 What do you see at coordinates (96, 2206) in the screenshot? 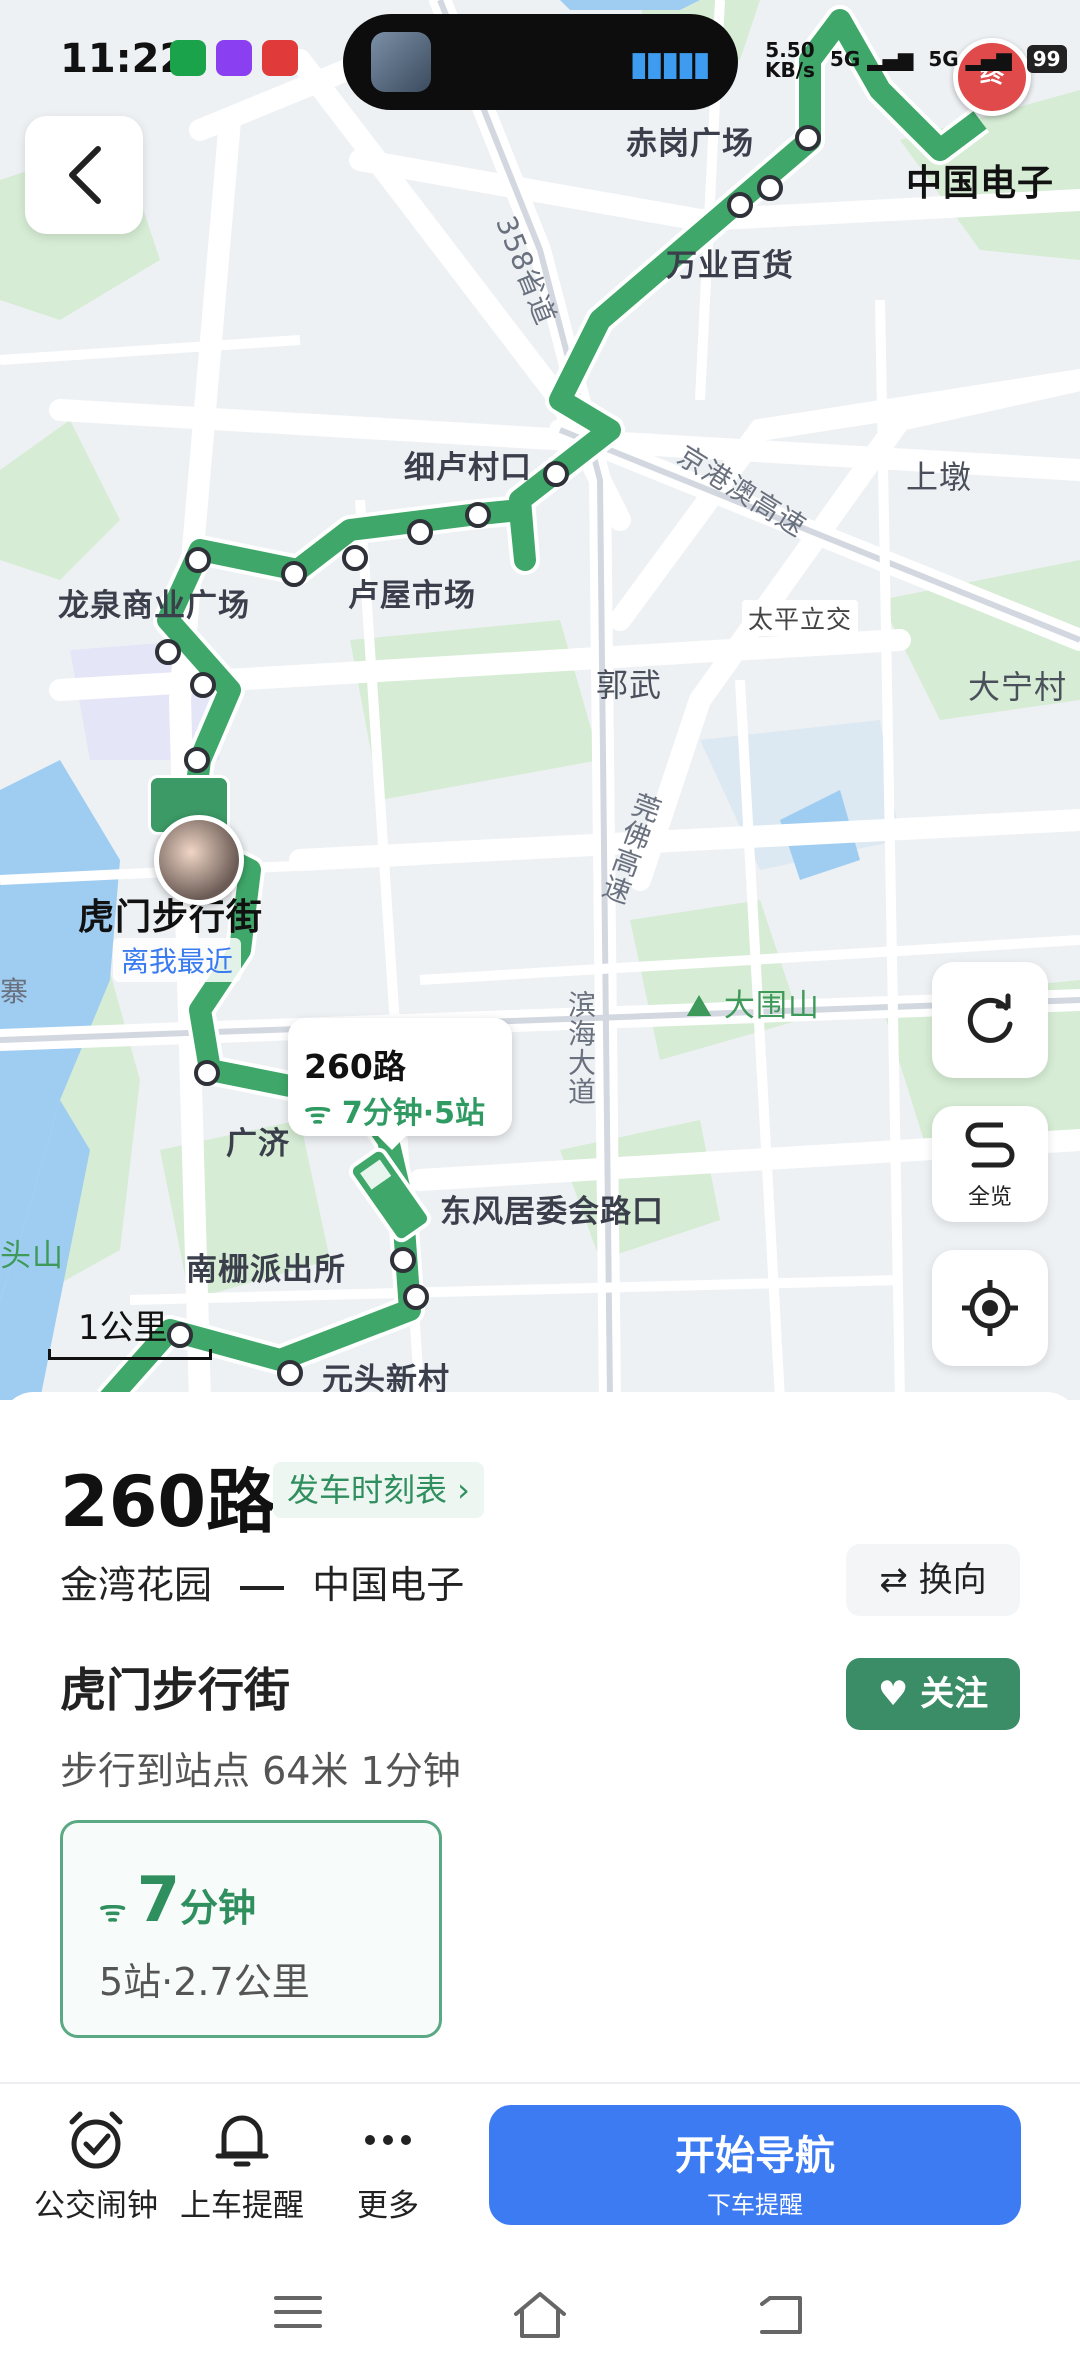
I see `bus-alarm-label: 公交闹钟` at bounding box center [96, 2206].